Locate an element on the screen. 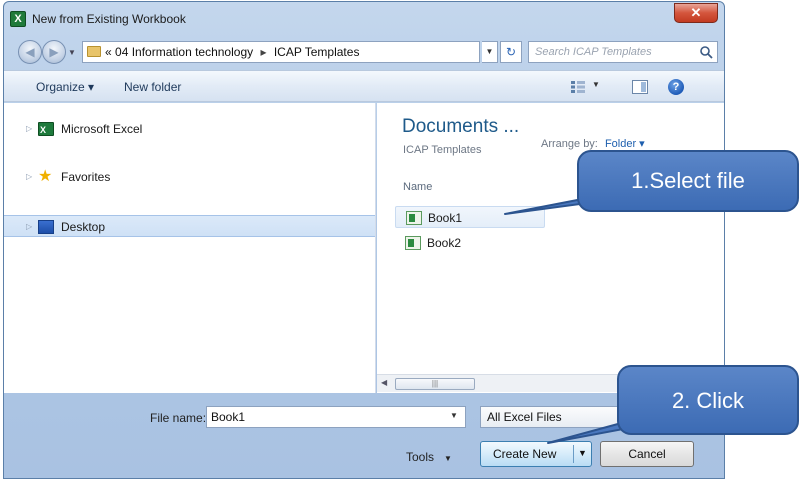  search-input: Search ICAP Templates is located at coordinates (623, 52).